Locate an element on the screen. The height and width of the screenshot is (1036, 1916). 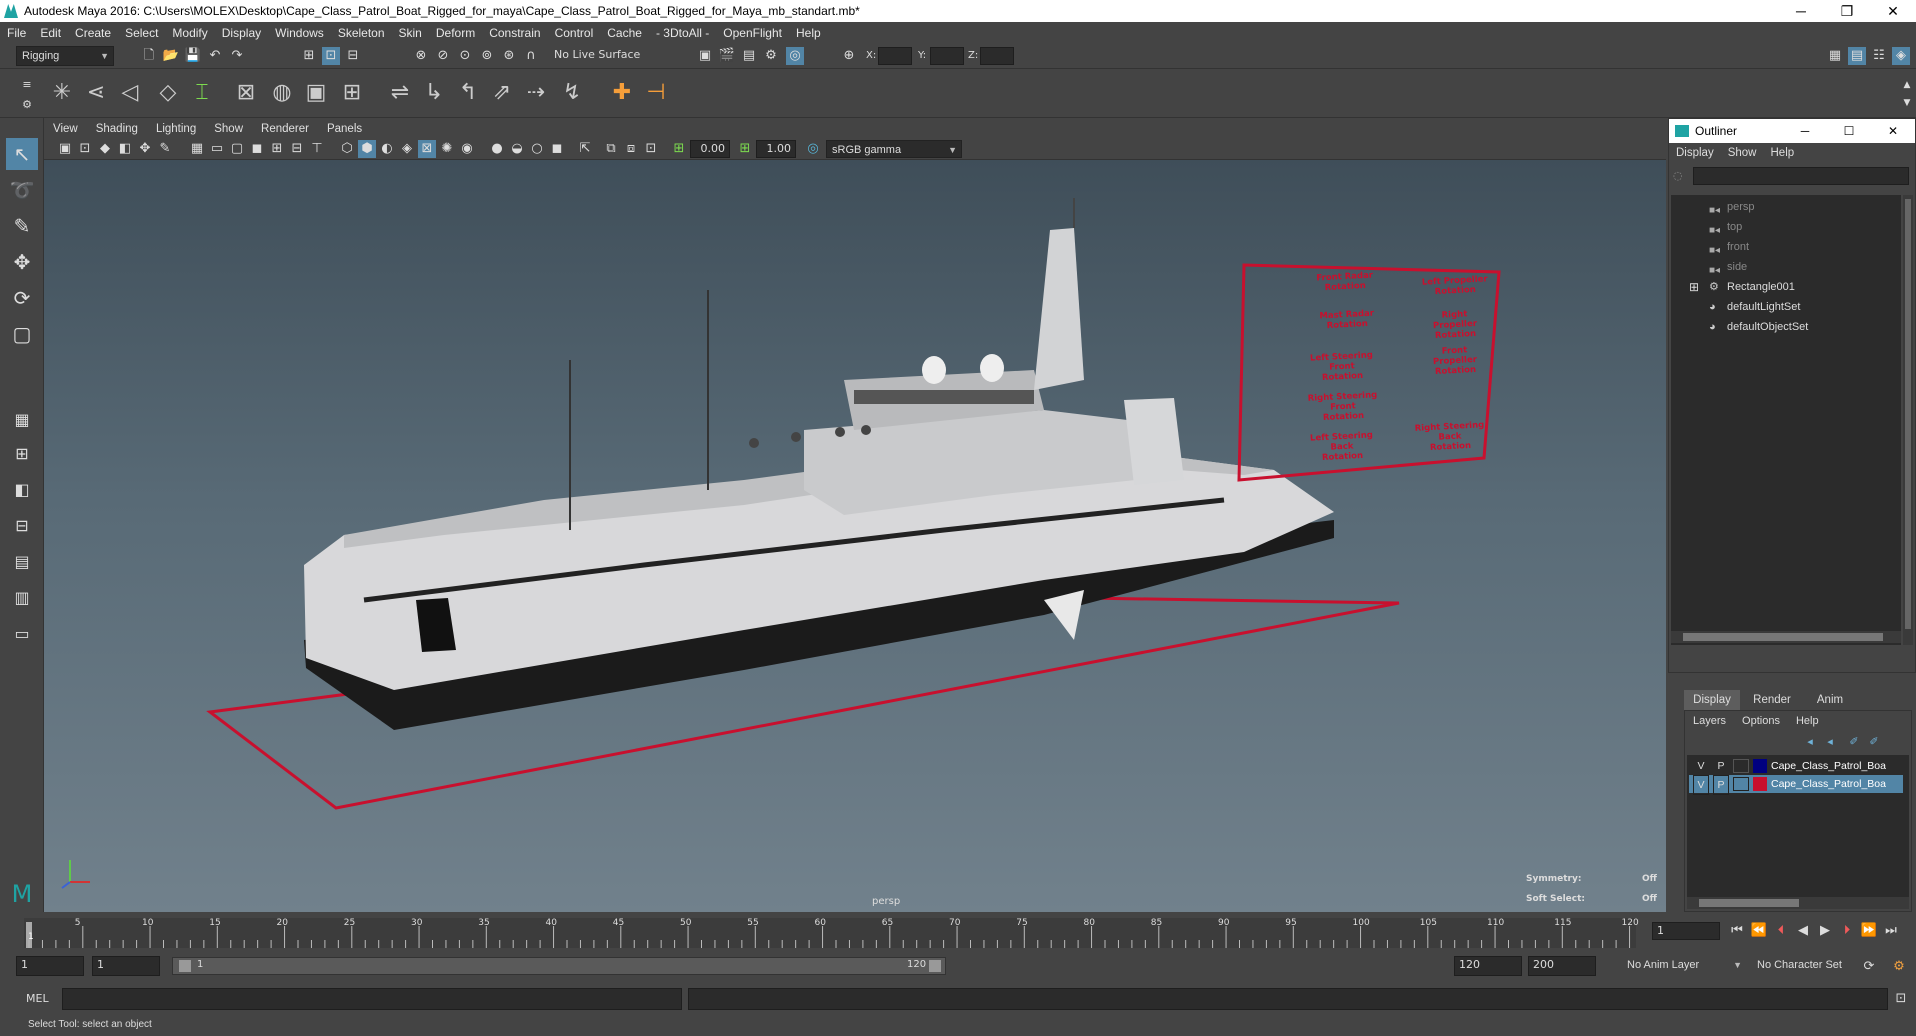
maximize-button: ❐ is located at coordinates (1847, 11).